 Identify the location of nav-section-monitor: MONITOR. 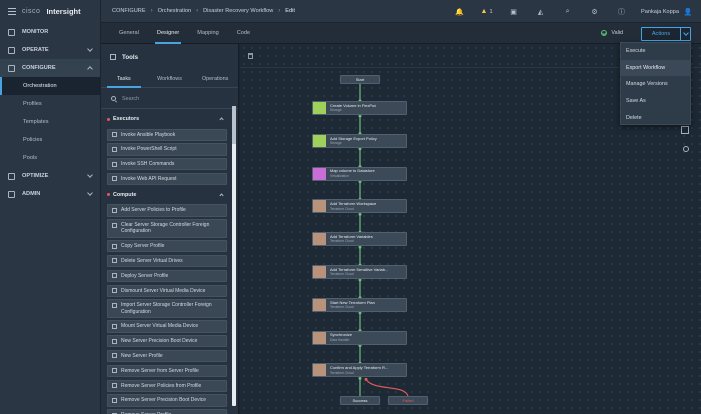
(50, 32).